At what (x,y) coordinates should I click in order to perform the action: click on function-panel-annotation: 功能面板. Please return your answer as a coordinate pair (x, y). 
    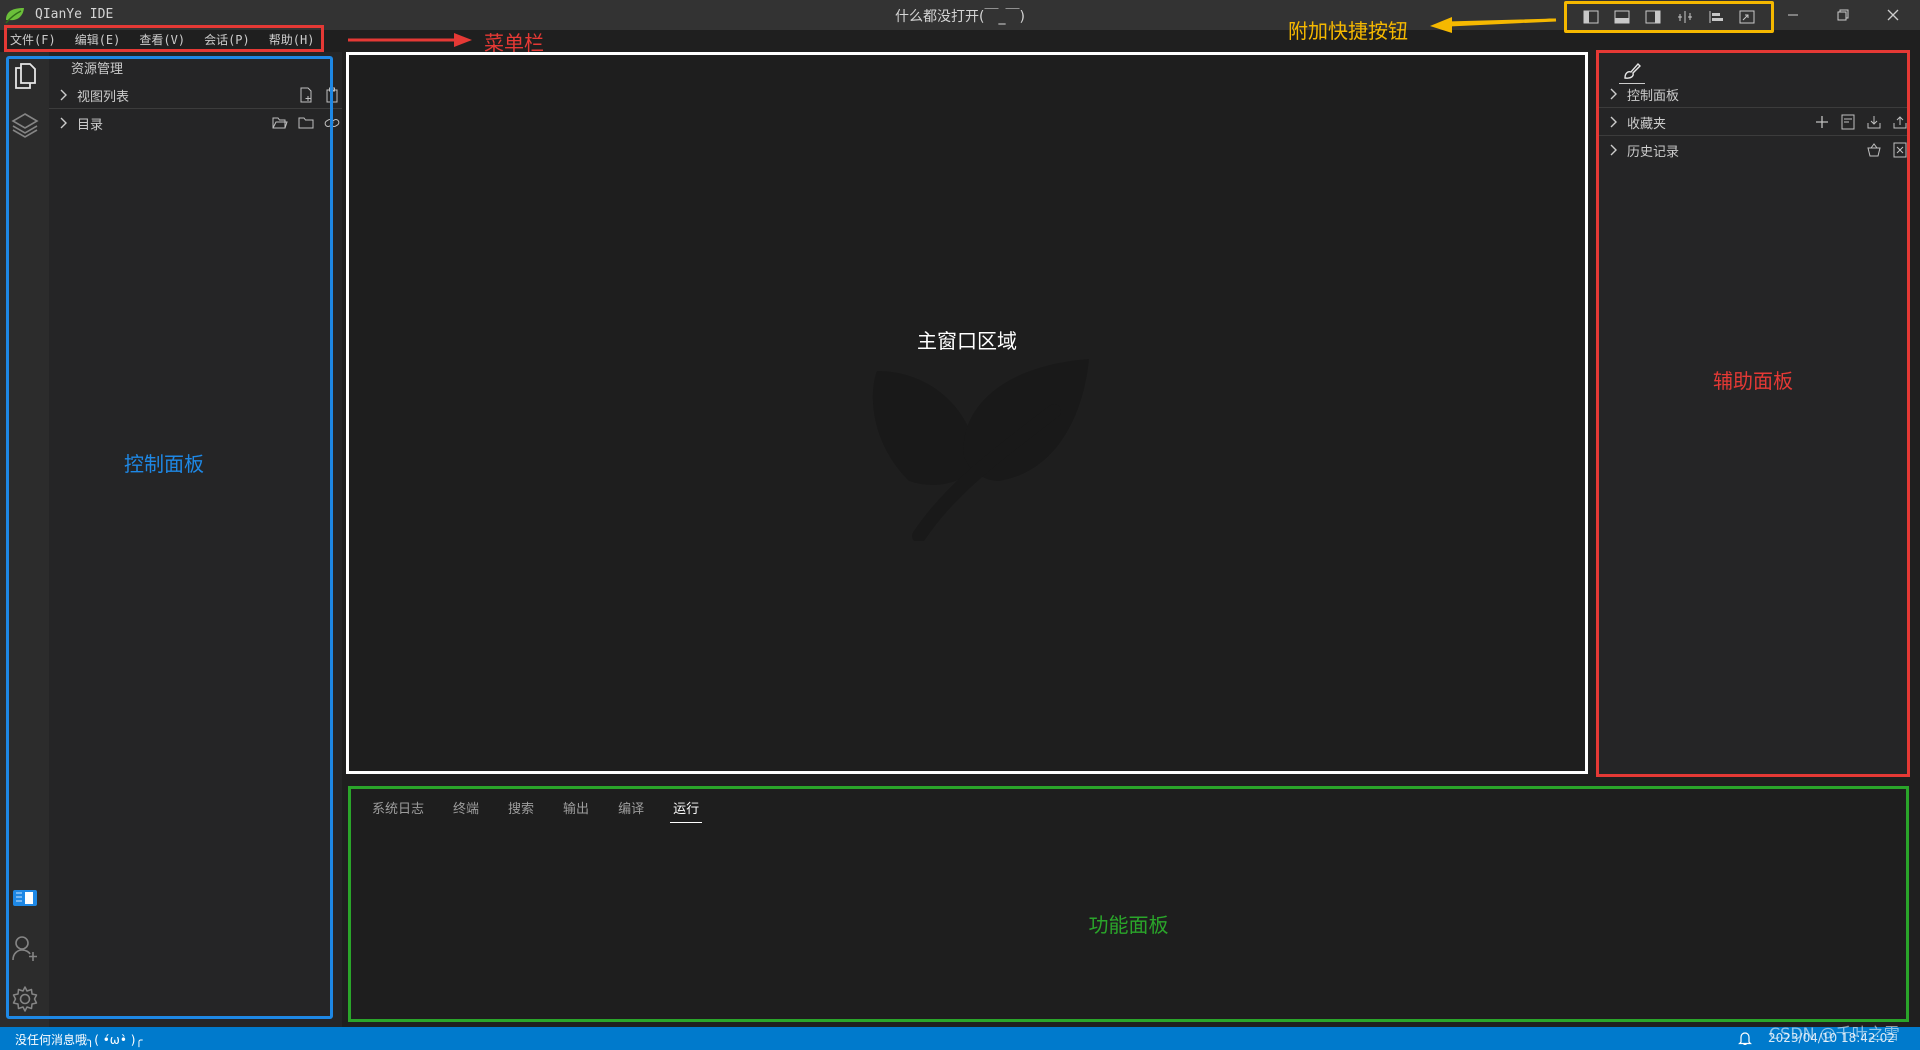
    Looking at the image, I should click on (1128, 925).